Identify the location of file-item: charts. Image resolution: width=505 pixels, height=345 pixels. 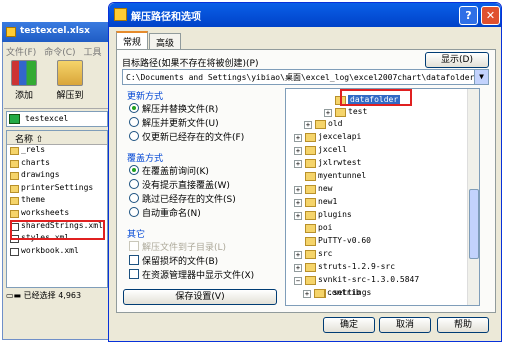
(57, 164).